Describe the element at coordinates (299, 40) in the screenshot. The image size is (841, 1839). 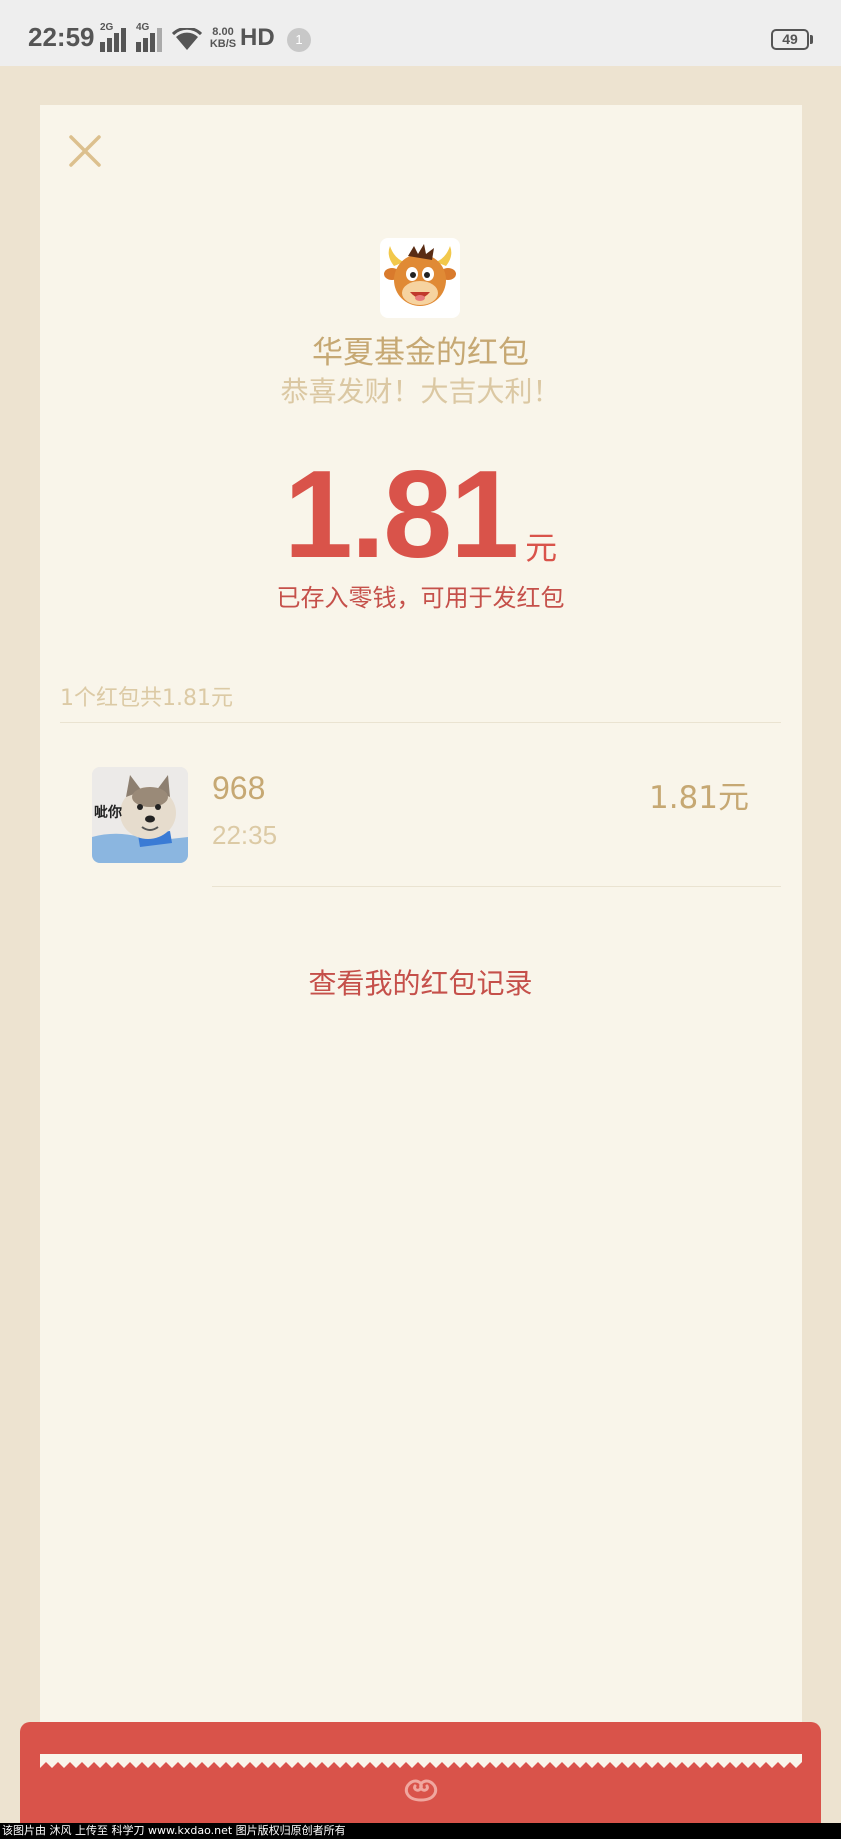
I see `notification-count-badge: 1` at that location.